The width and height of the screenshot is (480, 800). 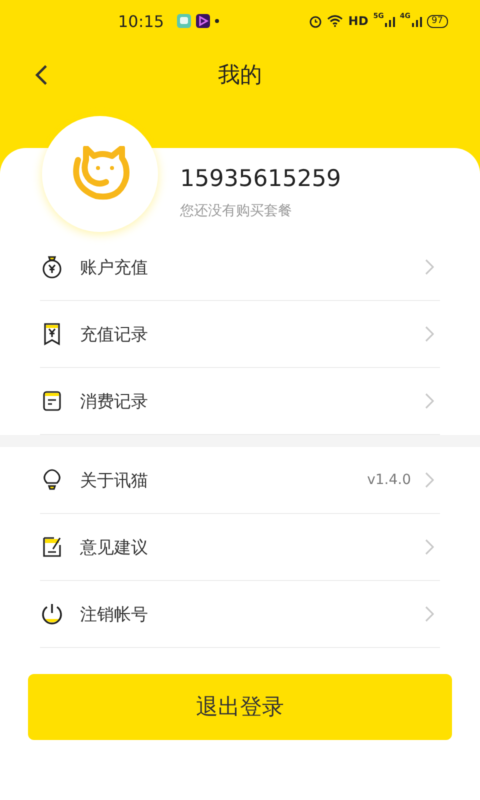 What do you see at coordinates (52, 547) in the screenshot?
I see `edit-icon` at bounding box center [52, 547].